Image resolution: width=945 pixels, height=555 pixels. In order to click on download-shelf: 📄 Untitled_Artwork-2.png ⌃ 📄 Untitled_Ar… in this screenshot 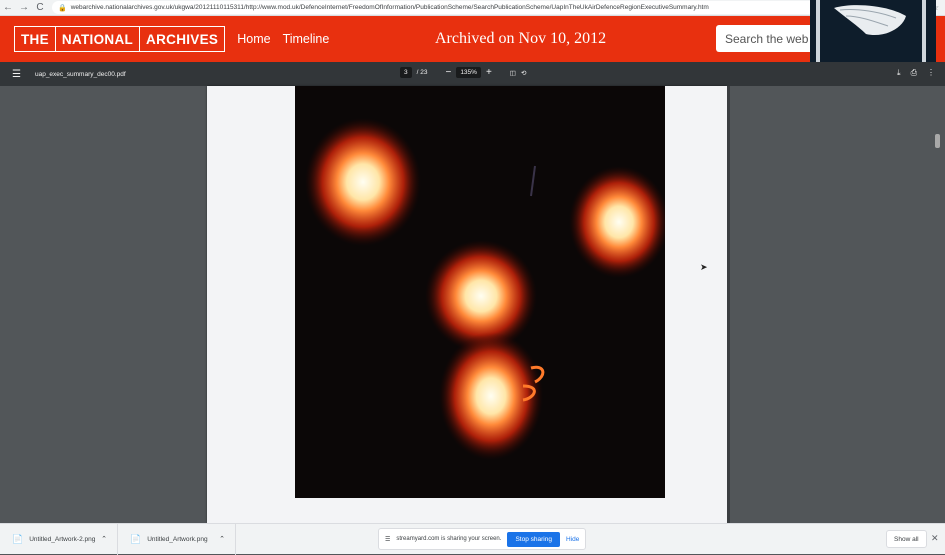, I will do `click(472, 539)`.